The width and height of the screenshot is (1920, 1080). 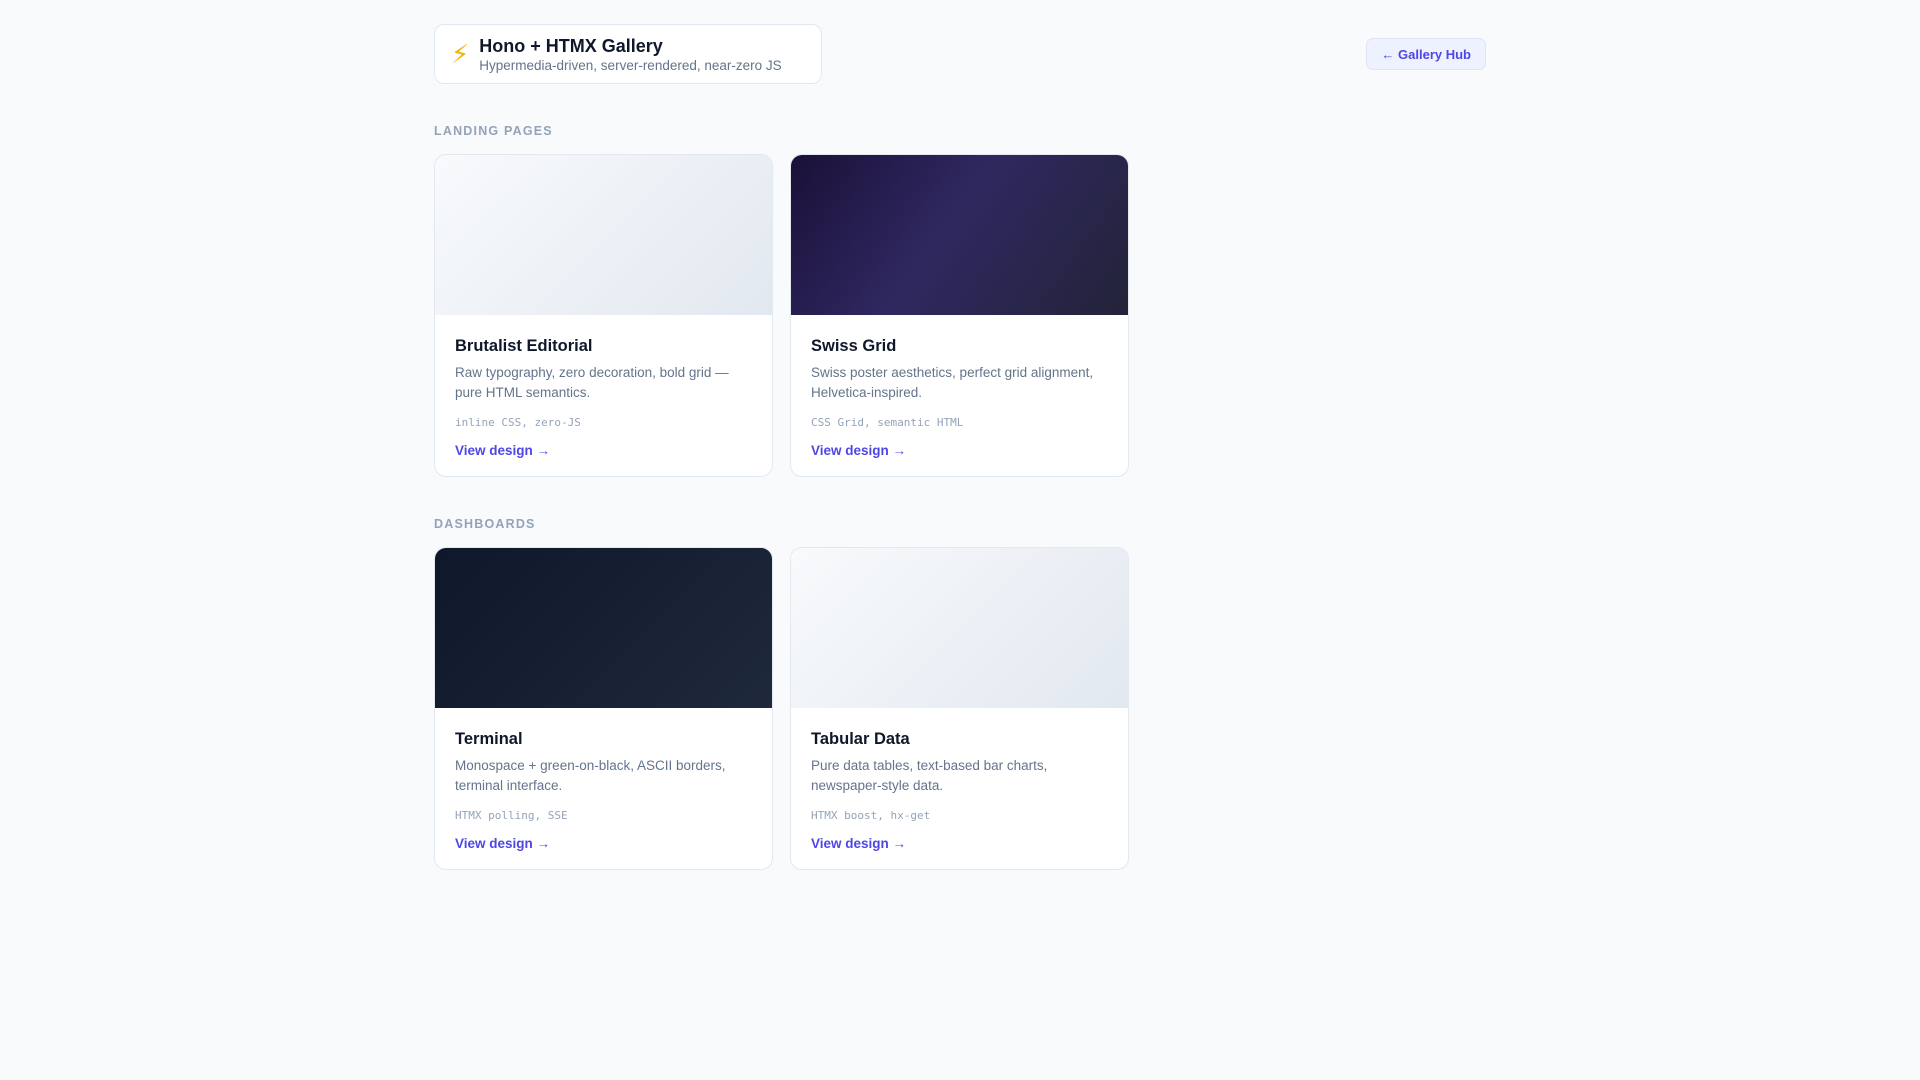 I want to click on page-title: Hono + HTMX Gallery, so click(x=571, y=45).